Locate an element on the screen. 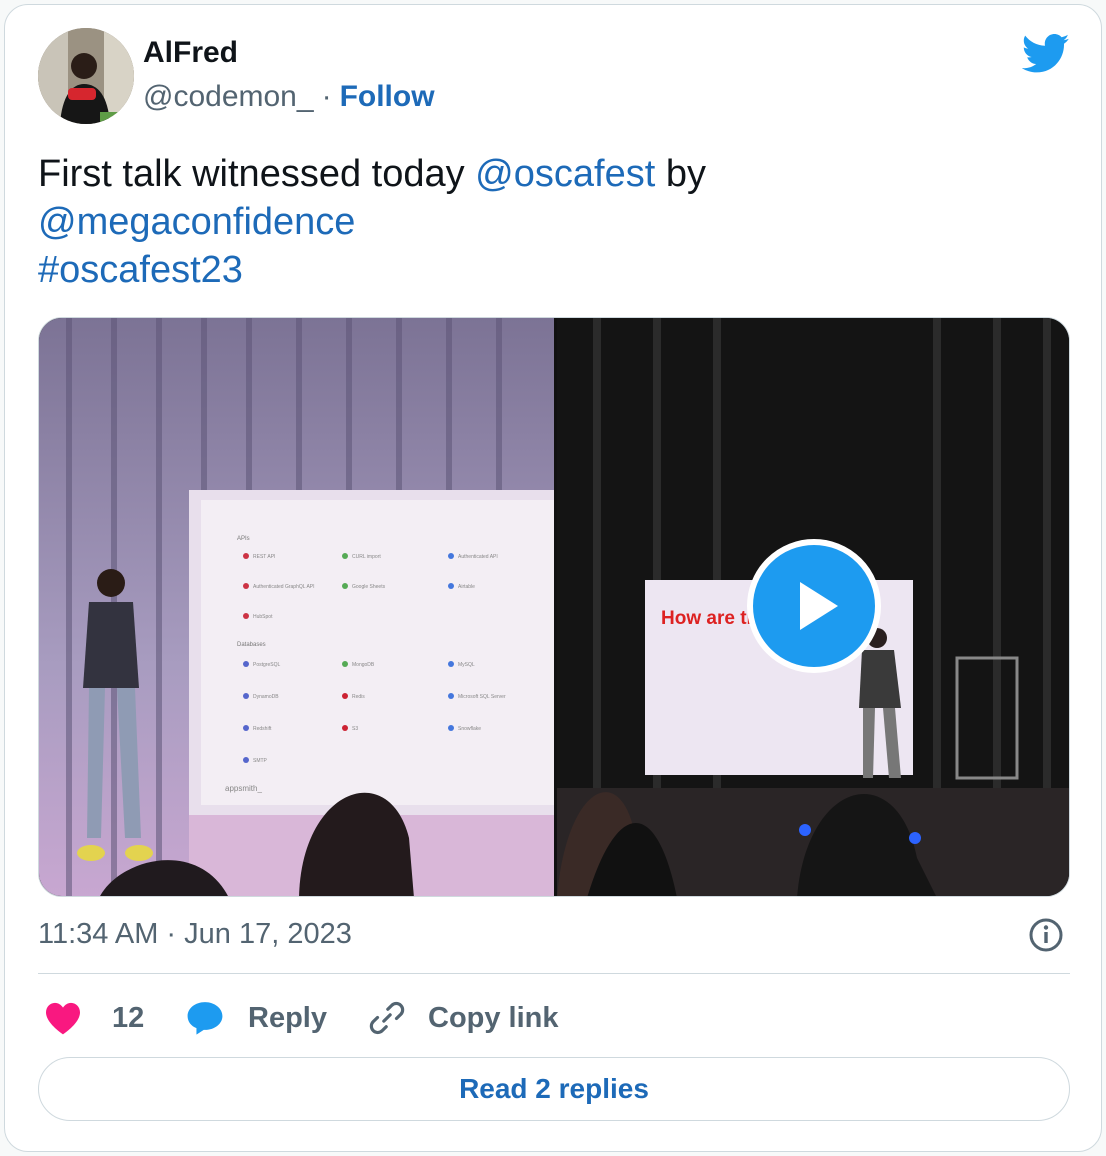 This screenshot has width=1106, height=1156. slide-item-label: S3 is located at coordinates (355, 729).